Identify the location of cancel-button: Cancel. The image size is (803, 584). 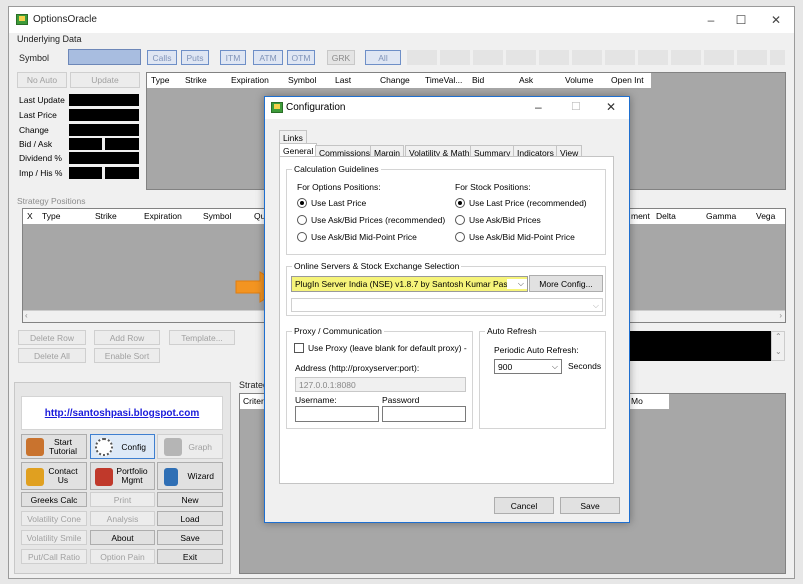
(524, 505).